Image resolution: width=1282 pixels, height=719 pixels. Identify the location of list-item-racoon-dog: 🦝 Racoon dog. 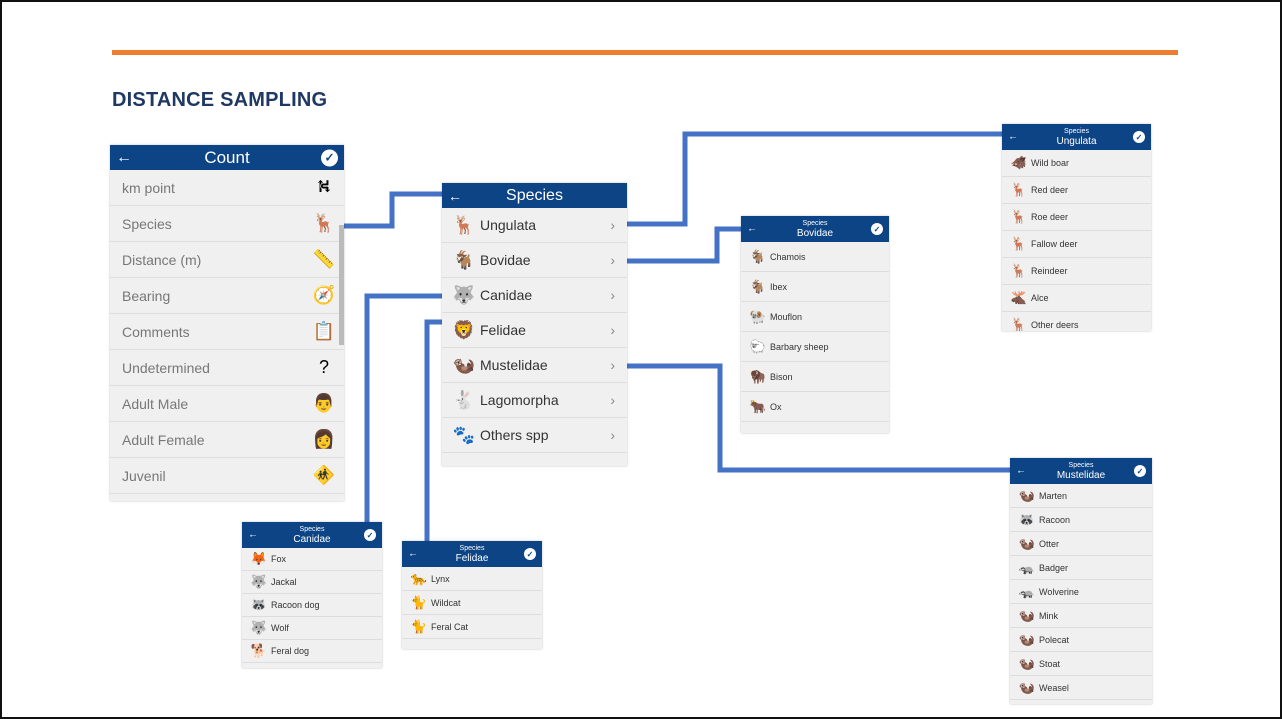
(312, 605).